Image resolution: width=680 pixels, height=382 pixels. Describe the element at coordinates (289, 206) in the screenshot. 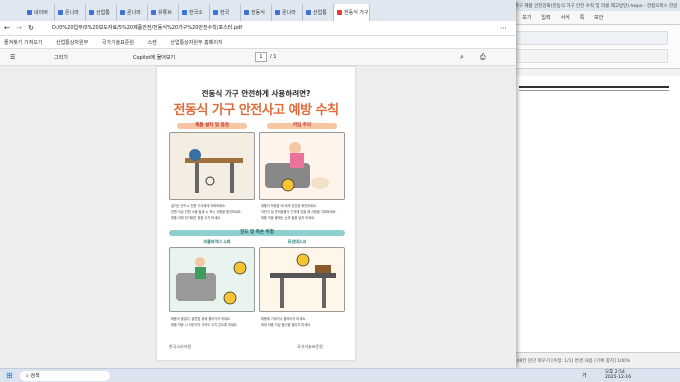

I see `tip-2a: 제품이 작동할 때 아래 공간을 확인하세요.` at that location.